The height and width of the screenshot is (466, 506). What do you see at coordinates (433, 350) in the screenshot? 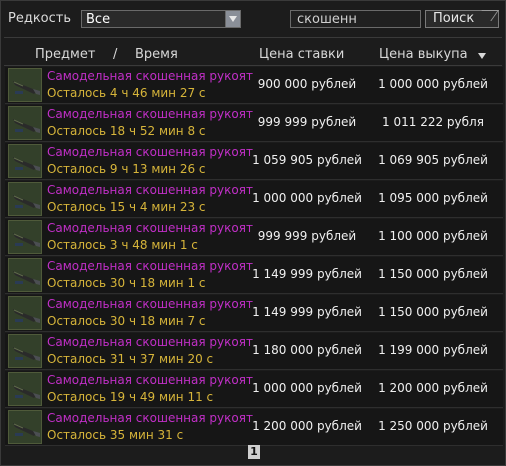
I see `buyout-price: 1 199 000 рублей` at bounding box center [433, 350].